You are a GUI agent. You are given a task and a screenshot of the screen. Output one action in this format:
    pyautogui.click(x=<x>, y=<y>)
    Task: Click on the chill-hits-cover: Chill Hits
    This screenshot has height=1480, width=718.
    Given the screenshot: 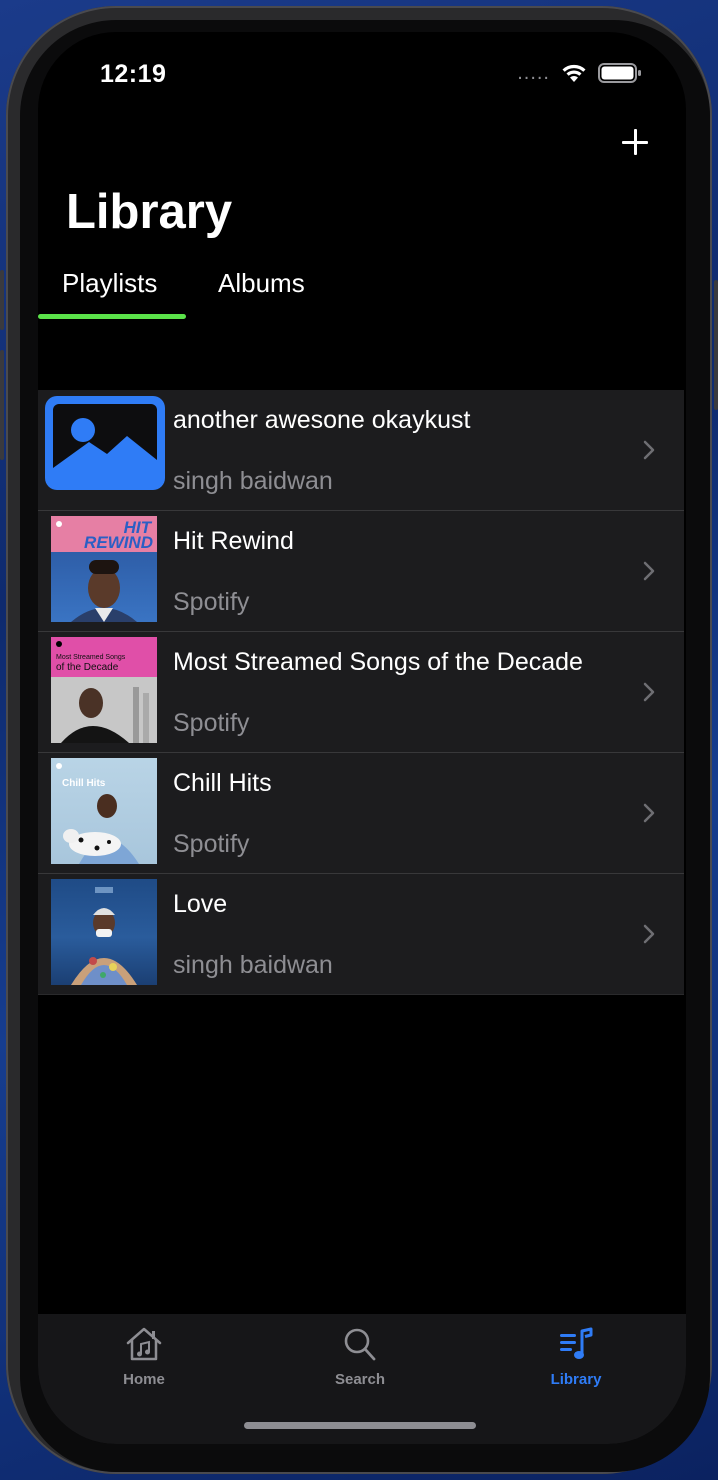 What is the action you would take?
    pyautogui.click(x=104, y=811)
    